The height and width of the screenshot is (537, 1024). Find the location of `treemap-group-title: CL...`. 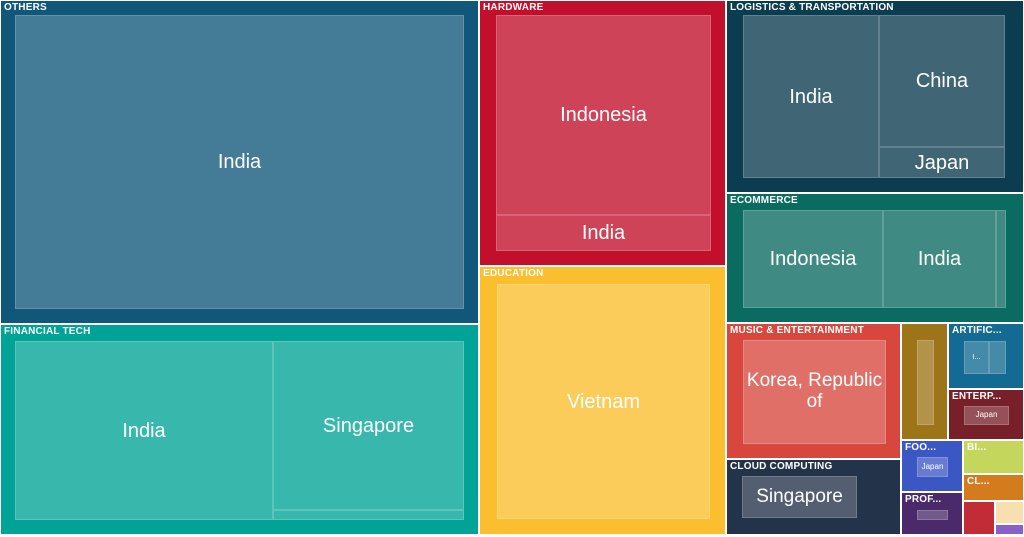

treemap-group-title: CL... is located at coordinates (978, 481).